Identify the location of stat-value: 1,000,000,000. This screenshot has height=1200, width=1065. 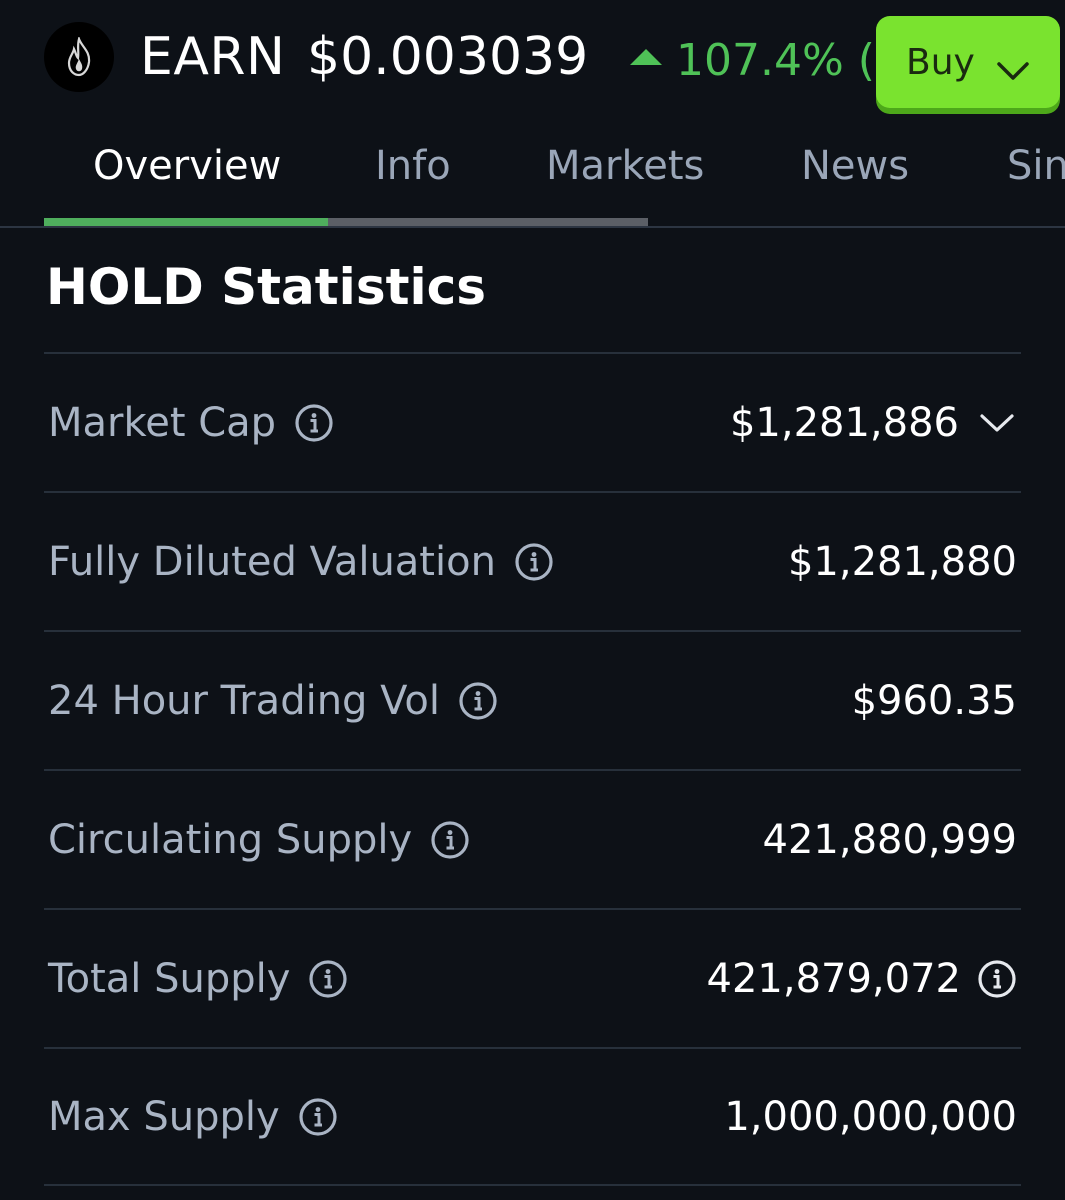
(870, 1116).